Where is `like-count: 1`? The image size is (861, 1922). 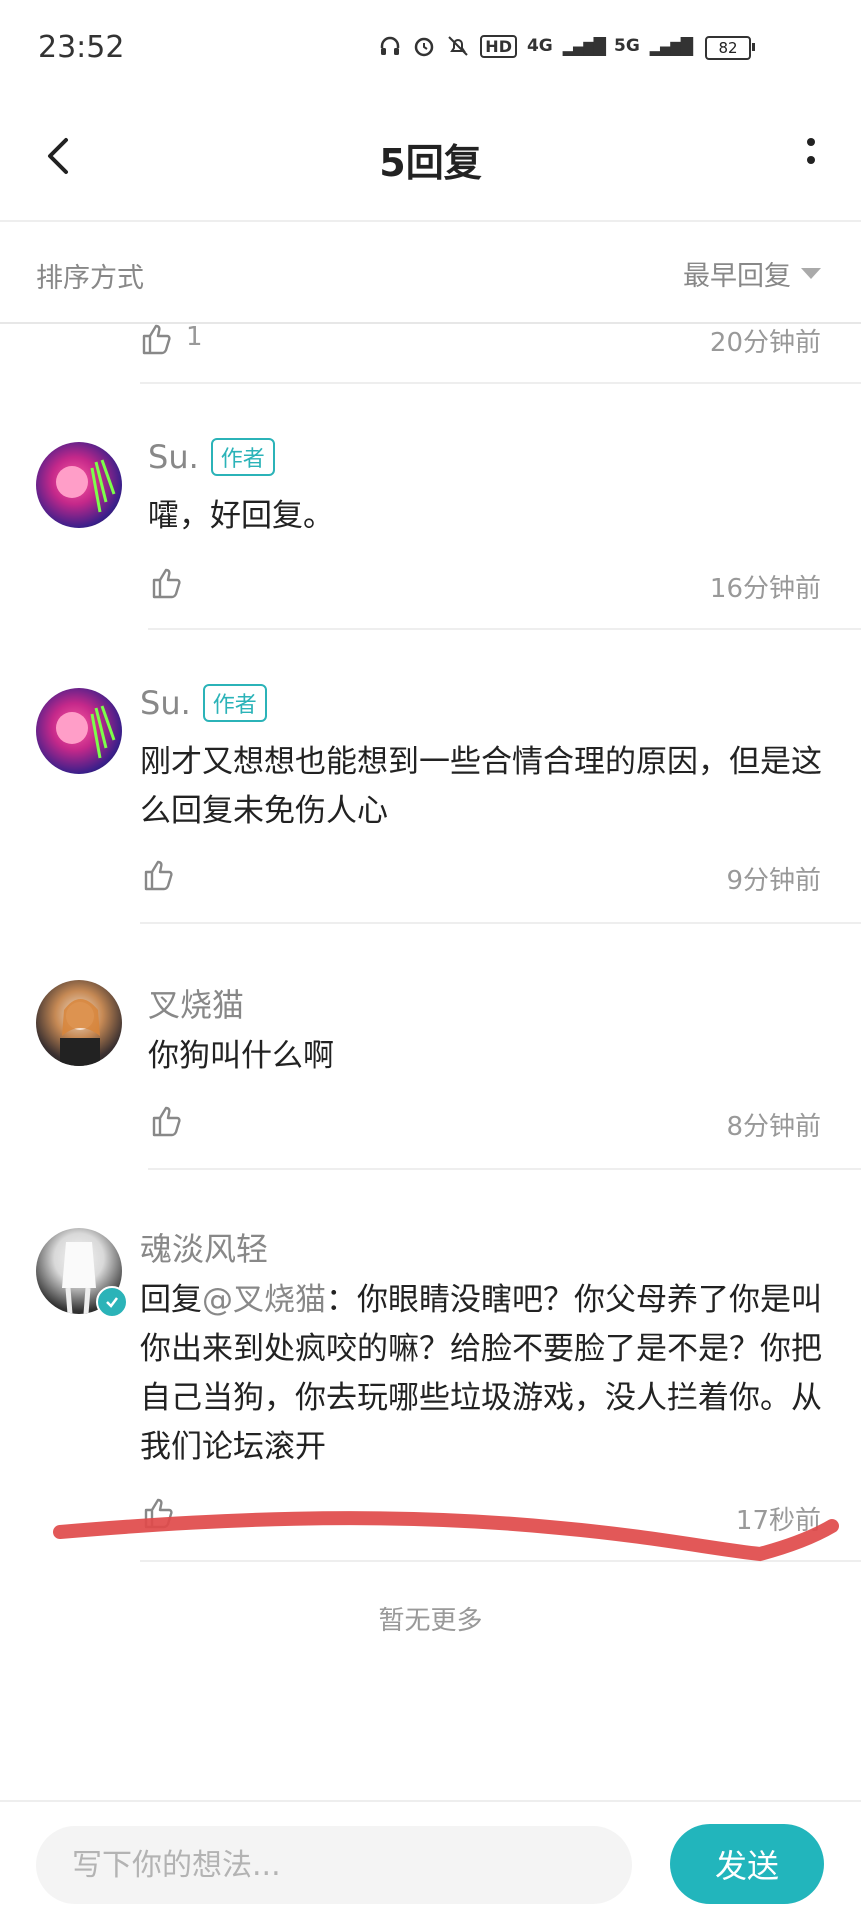 like-count: 1 is located at coordinates (194, 337).